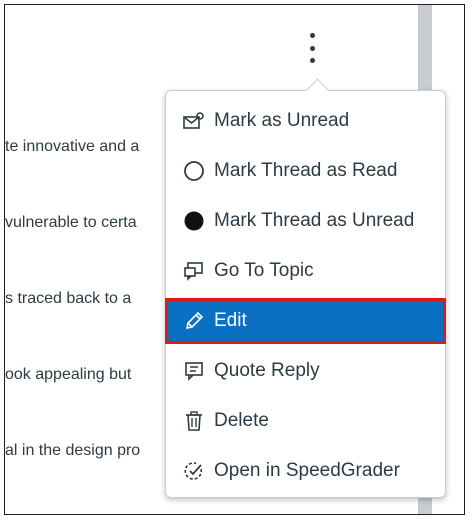  What do you see at coordinates (194, 121) in the screenshot?
I see `mail-unread-icon` at bounding box center [194, 121].